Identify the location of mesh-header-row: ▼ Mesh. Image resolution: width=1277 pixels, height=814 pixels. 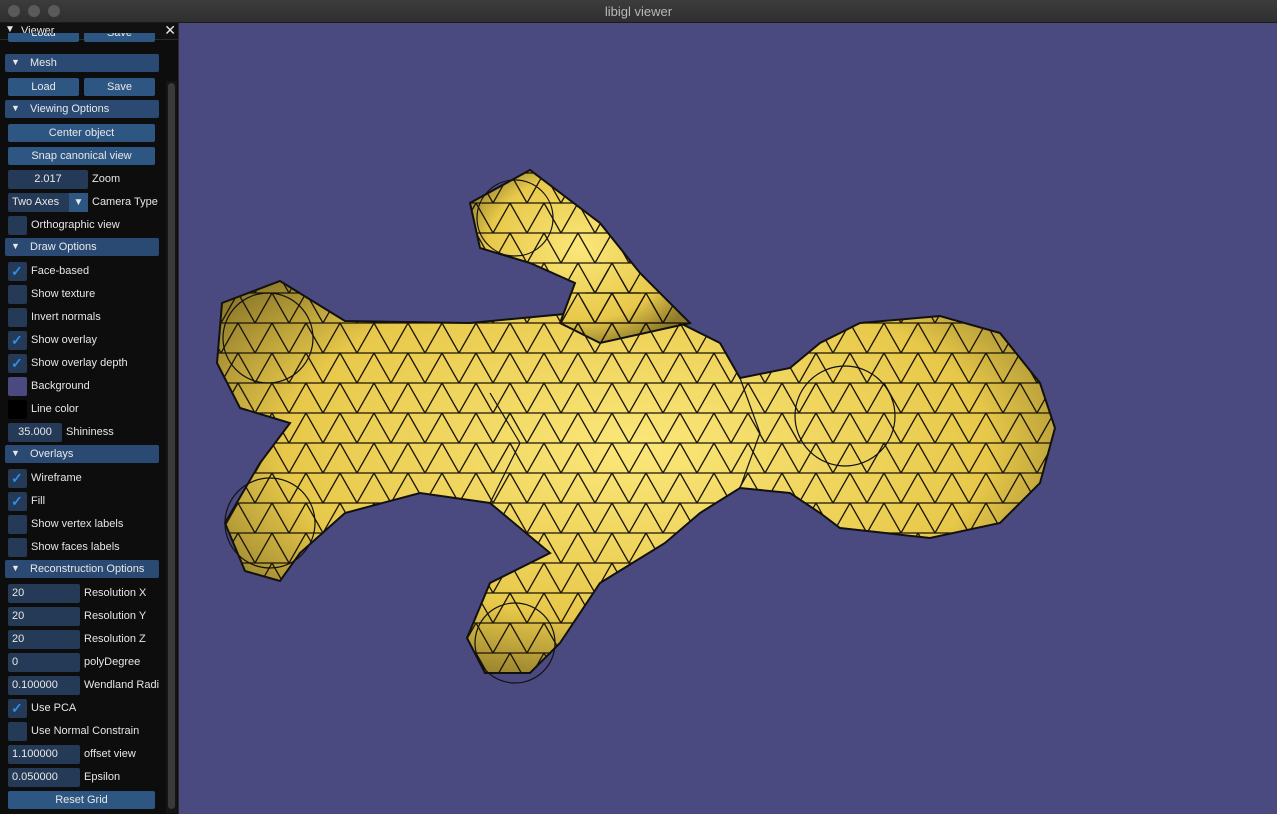
(83, 62).